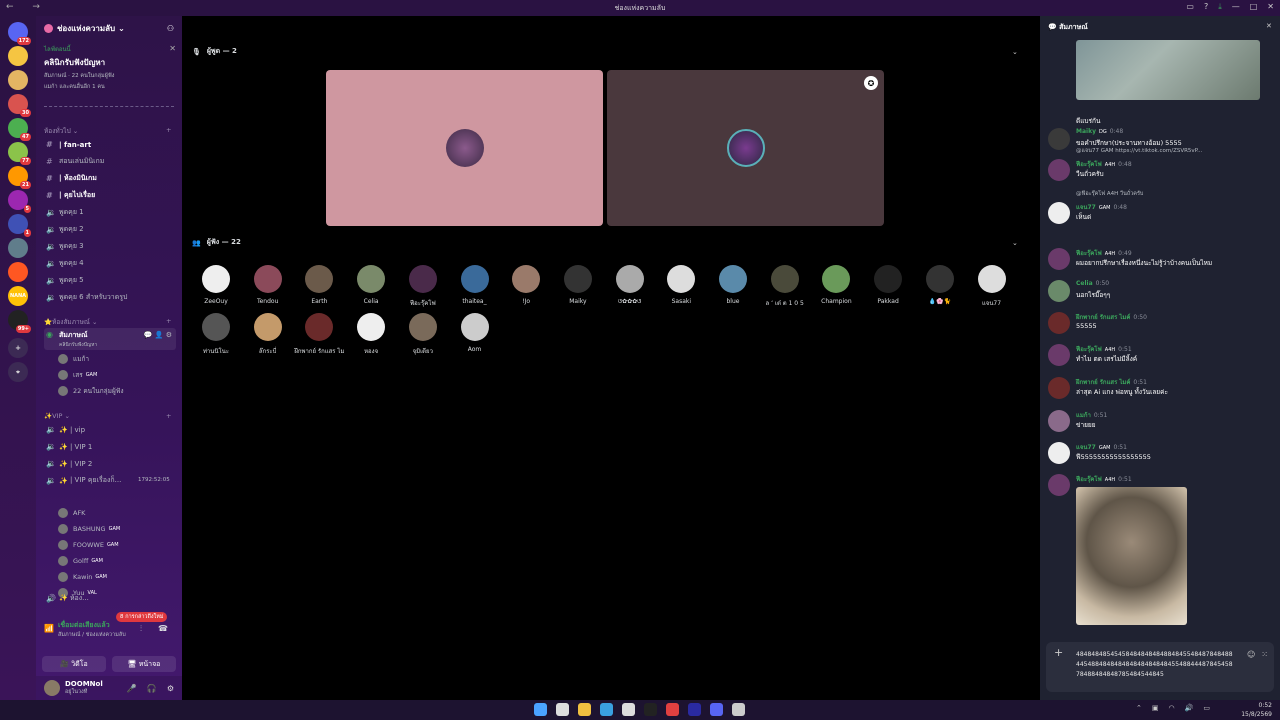 This screenshot has height=720, width=1280. Describe the element at coordinates (132, 688) in the screenshot. I see `microphone-icon: 🎤` at that location.